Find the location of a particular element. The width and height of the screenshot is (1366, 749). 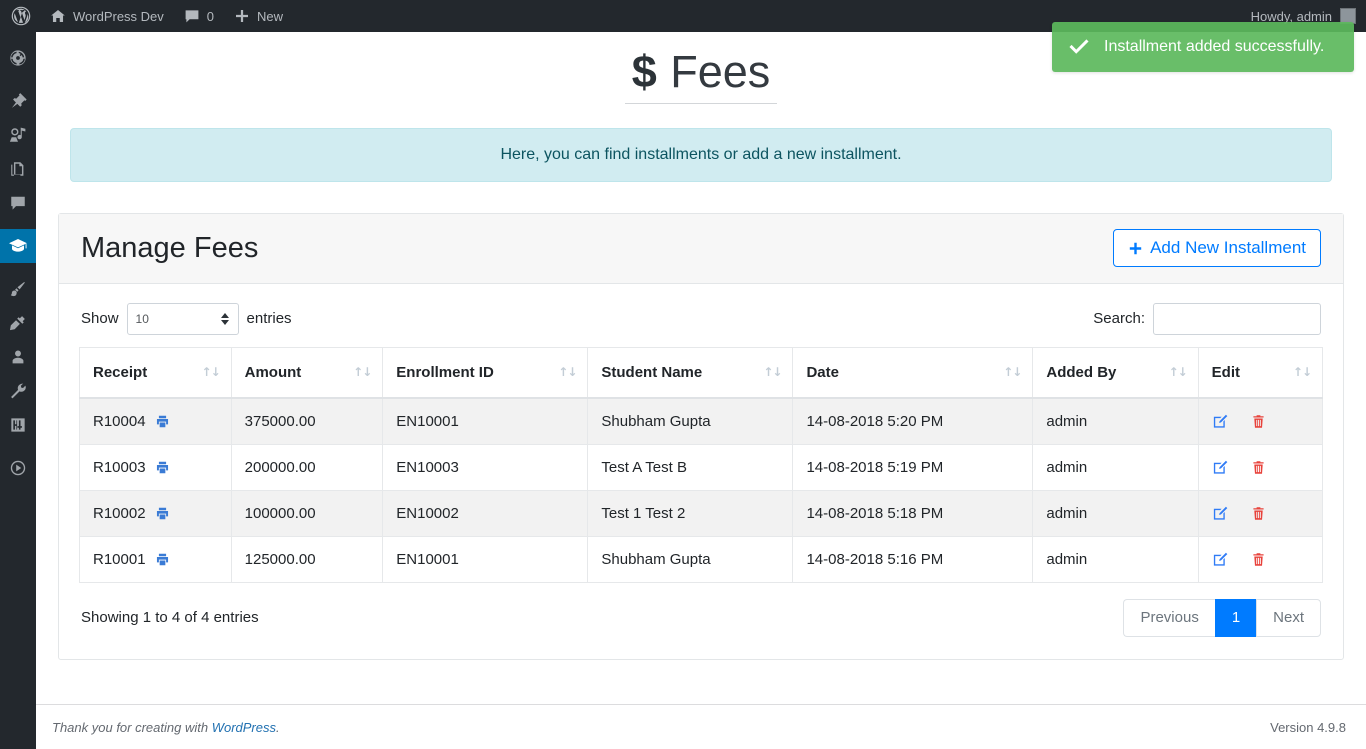

pages-icon is located at coordinates (18, 169).